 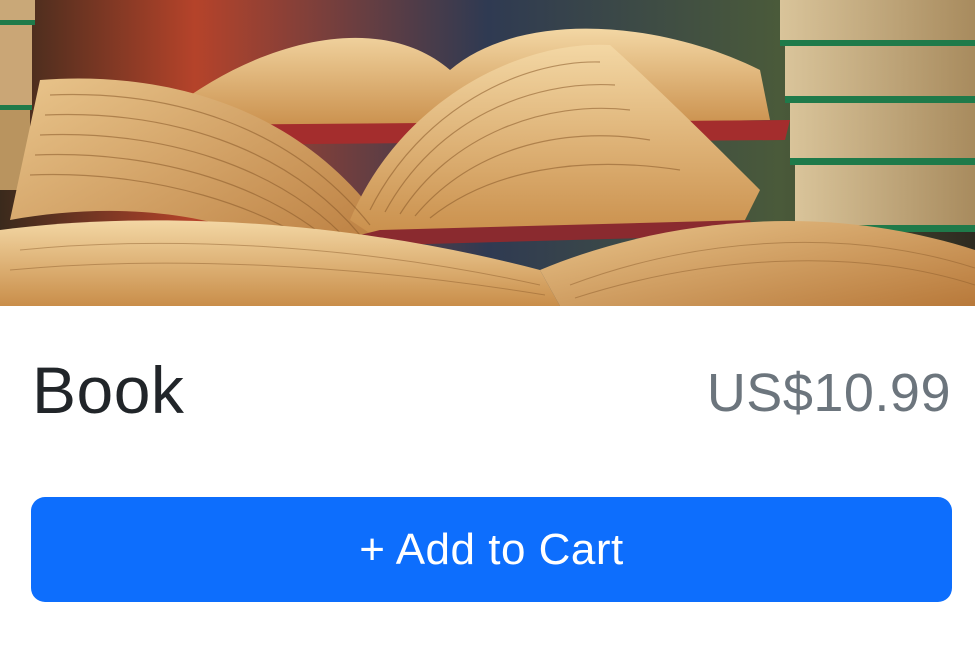 I want to click on product-title: Book, so click(x=108, y=390).